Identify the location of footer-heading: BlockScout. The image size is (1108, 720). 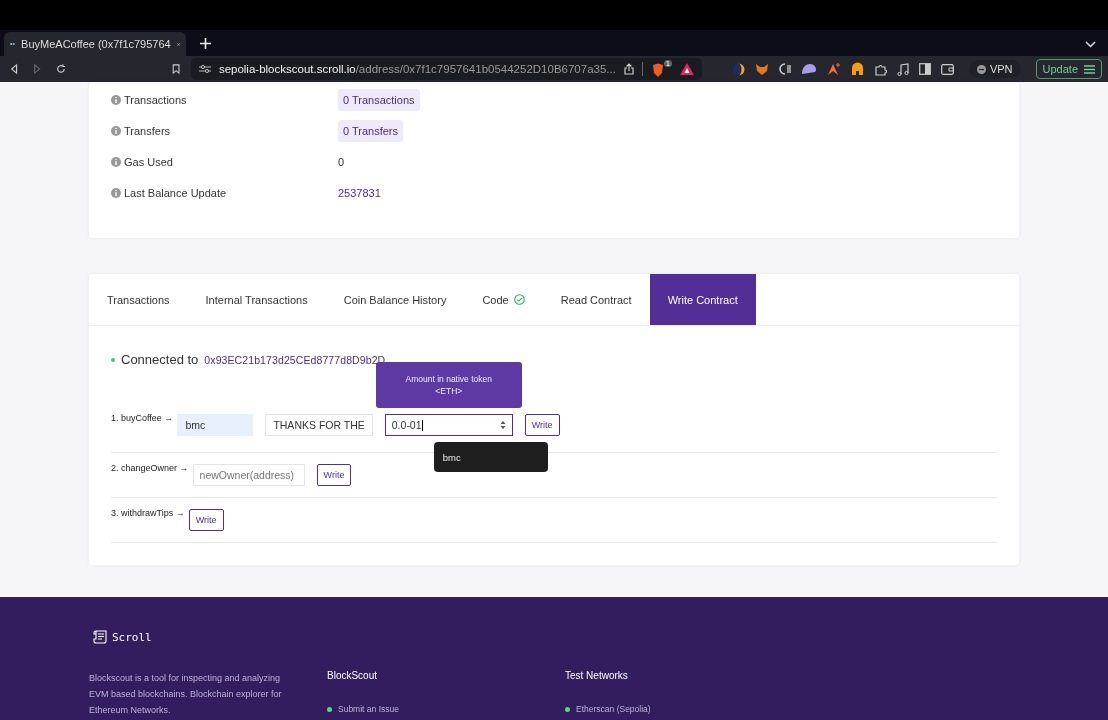
(353, 675).